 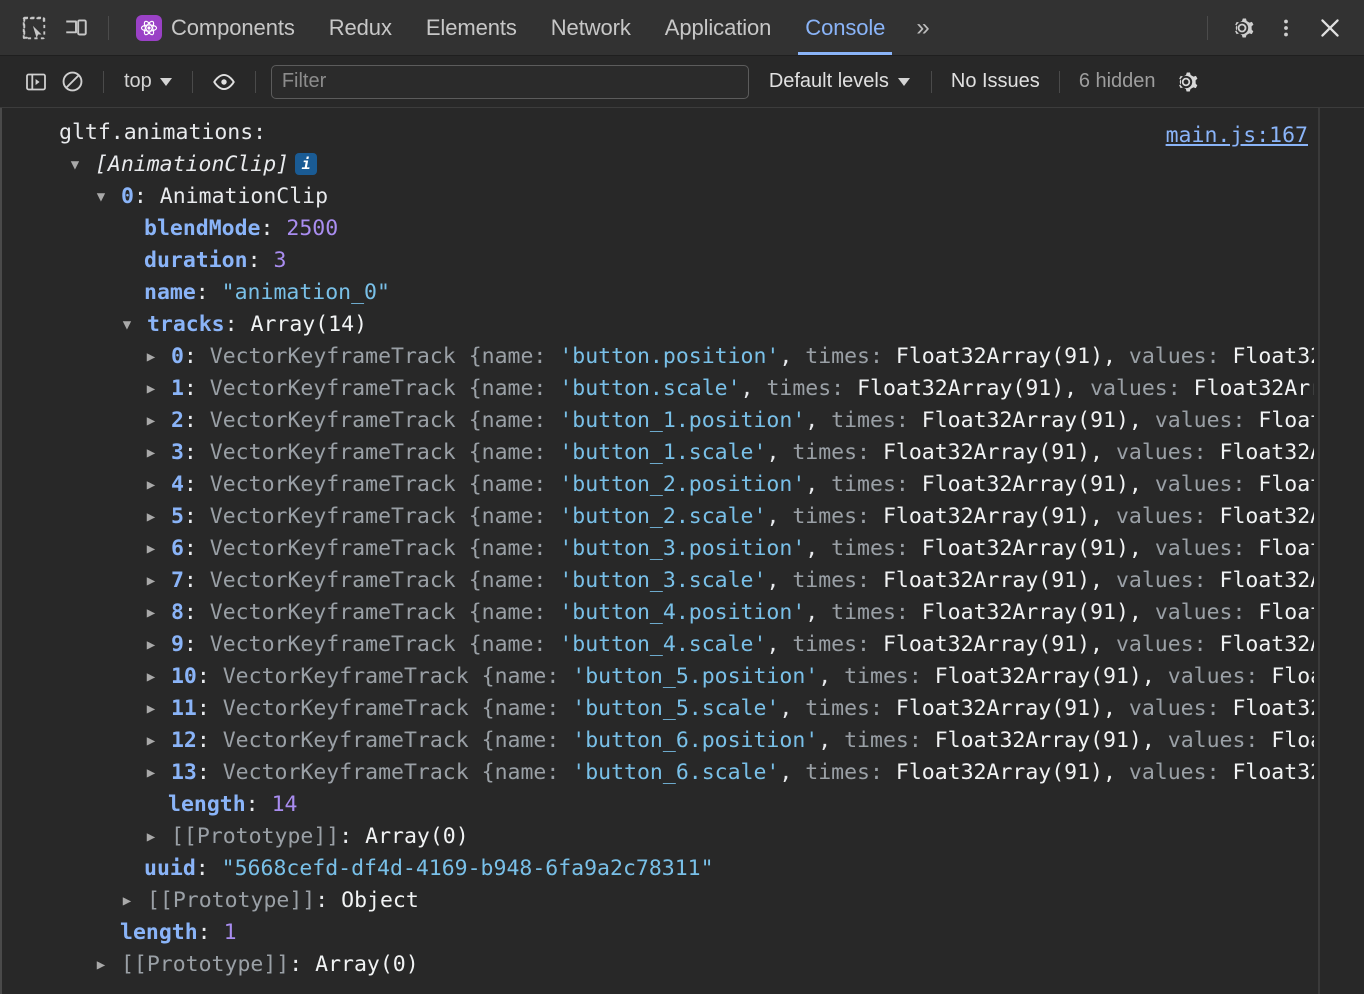 What do you see at coordinates (995, 81) in the screenshot?
I see `issues-counter: No Issues` at bounding box center [995, 81].